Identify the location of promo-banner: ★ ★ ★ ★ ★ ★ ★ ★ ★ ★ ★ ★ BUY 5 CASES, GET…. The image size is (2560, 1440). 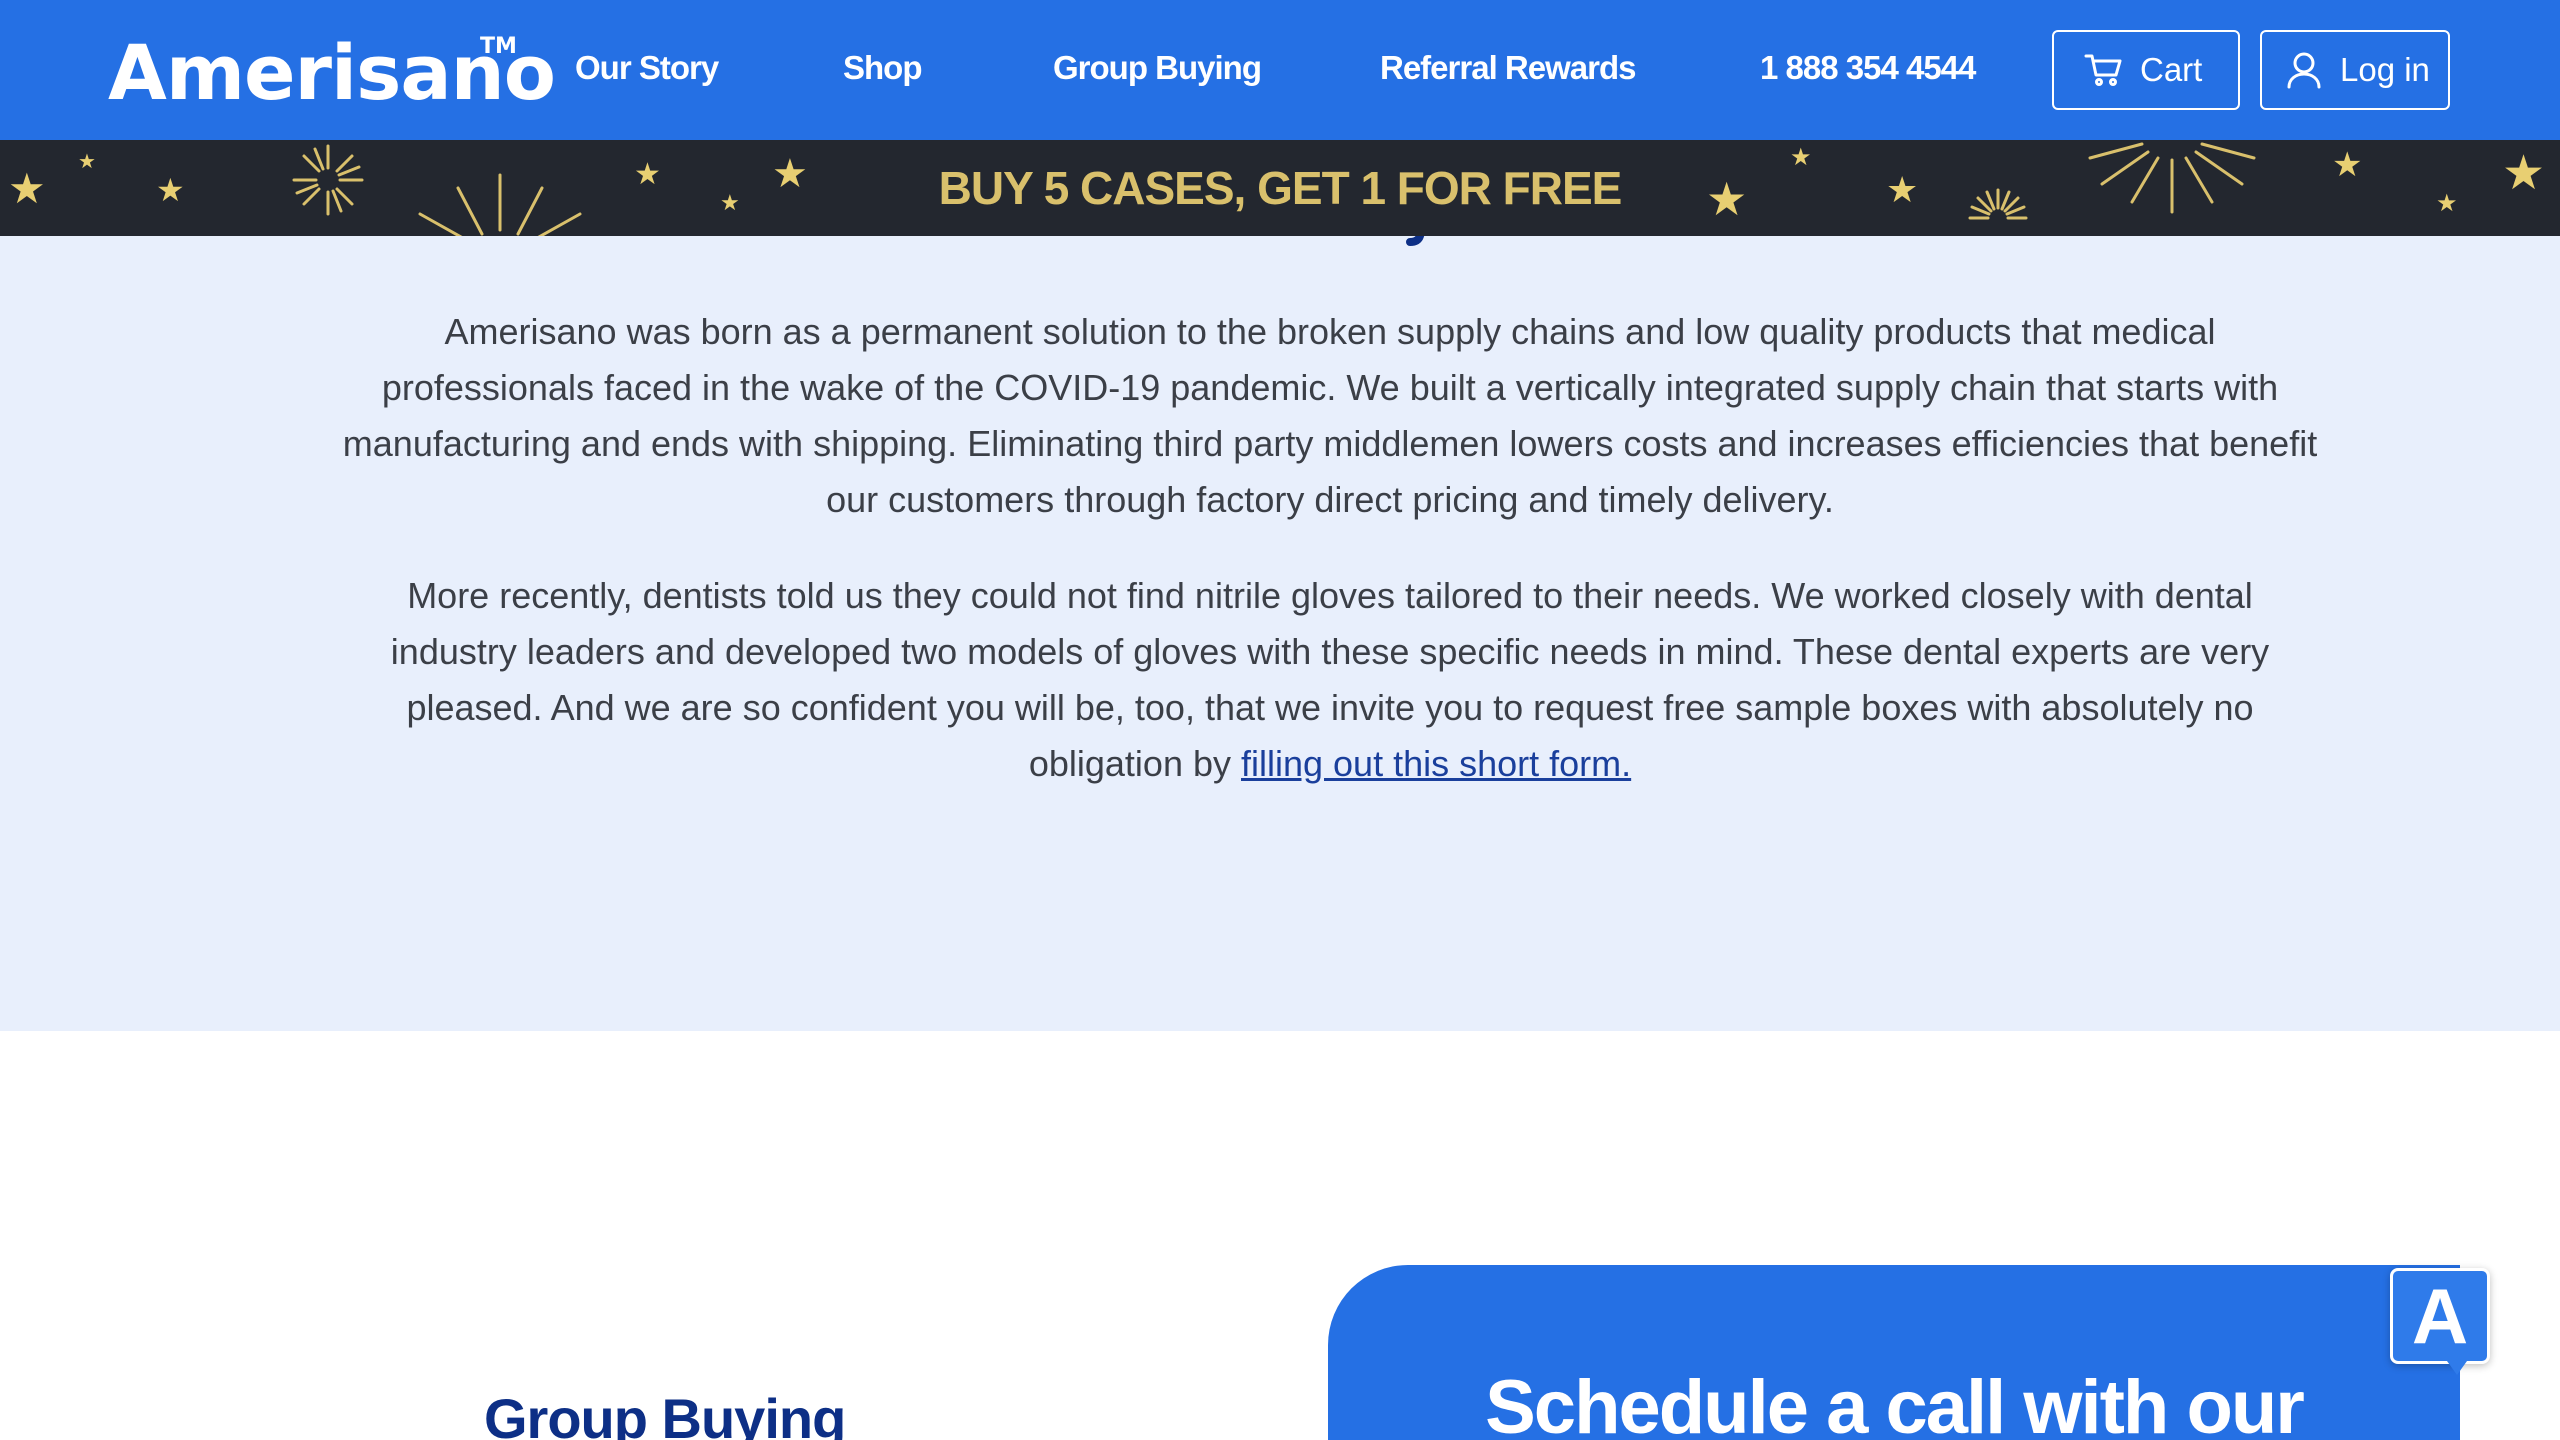
(1280, 188).